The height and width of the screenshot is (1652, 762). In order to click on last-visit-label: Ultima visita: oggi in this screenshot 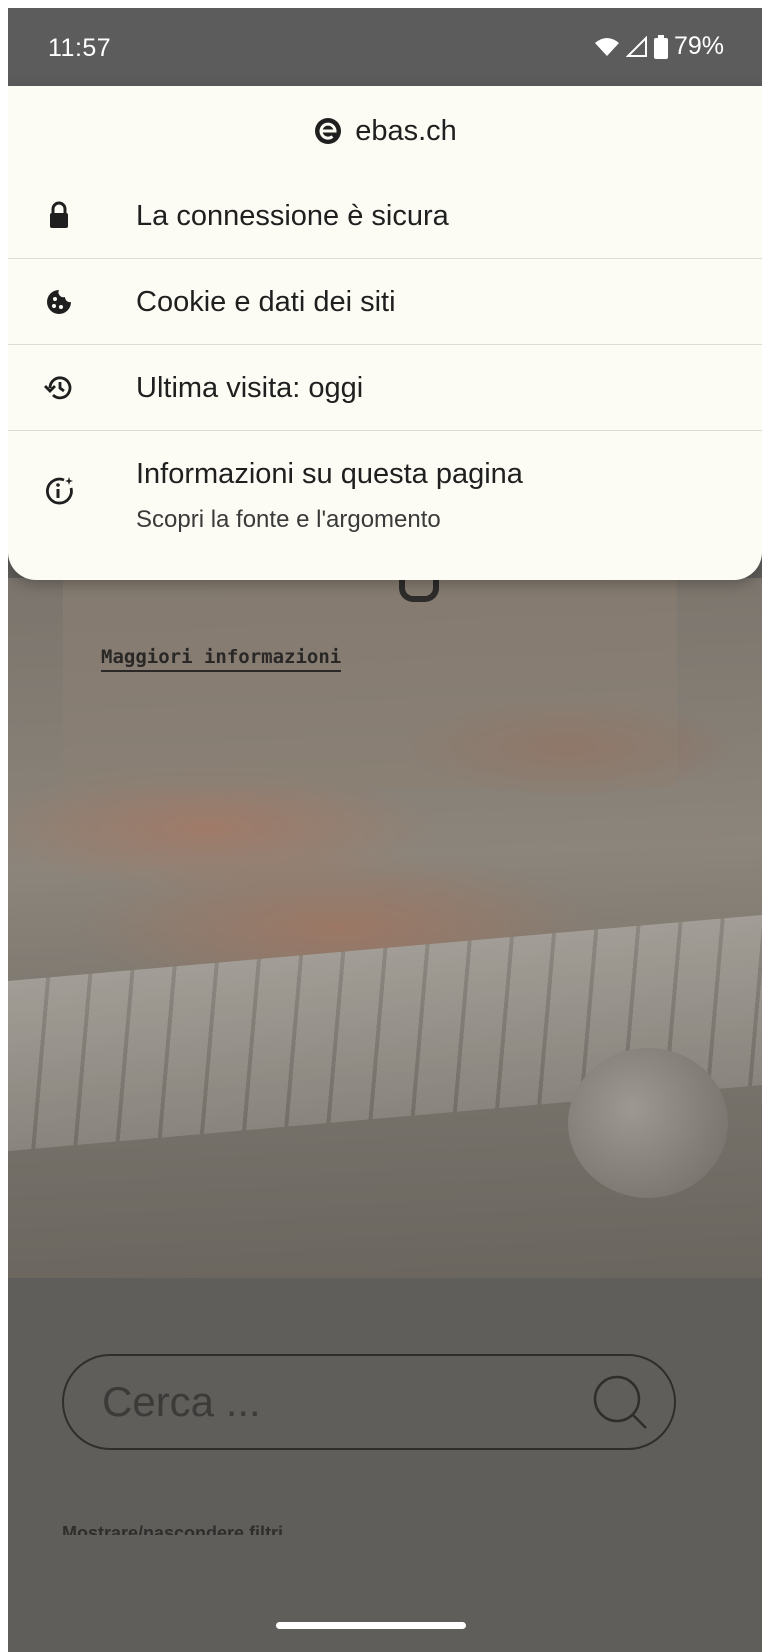, I will do `click(250, 388)`.